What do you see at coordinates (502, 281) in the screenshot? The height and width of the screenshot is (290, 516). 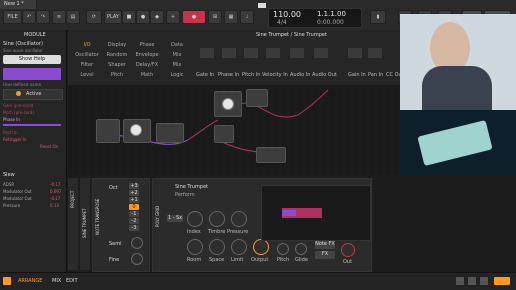 I see `mode-button` at bounding box center [502, 281].